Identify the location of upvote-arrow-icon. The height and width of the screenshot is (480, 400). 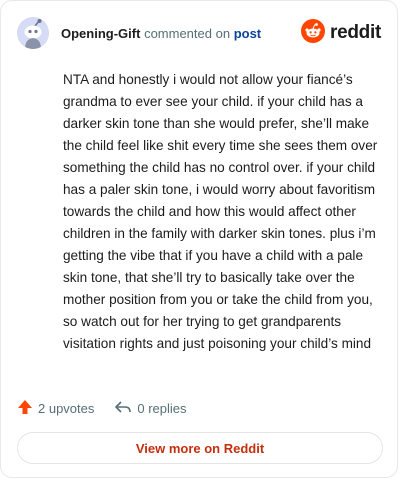
(25, 408).